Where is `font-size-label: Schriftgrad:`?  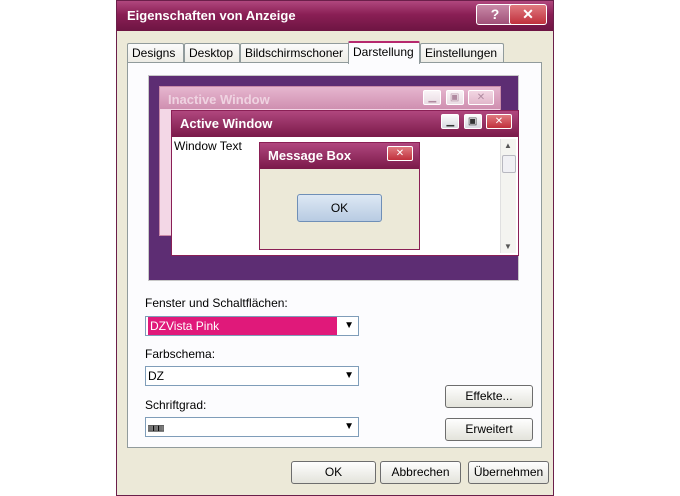 font-size-label: Schriftgrad: is located at coordinates (176, 405).